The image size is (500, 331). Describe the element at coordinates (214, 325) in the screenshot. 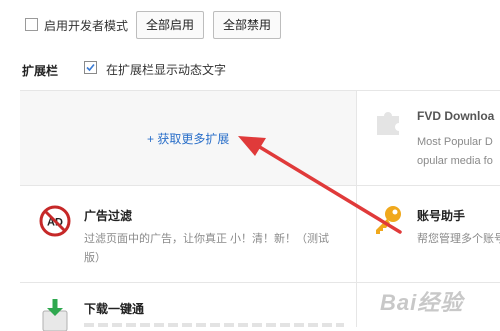

I see `extension-desc-faded` at that location.